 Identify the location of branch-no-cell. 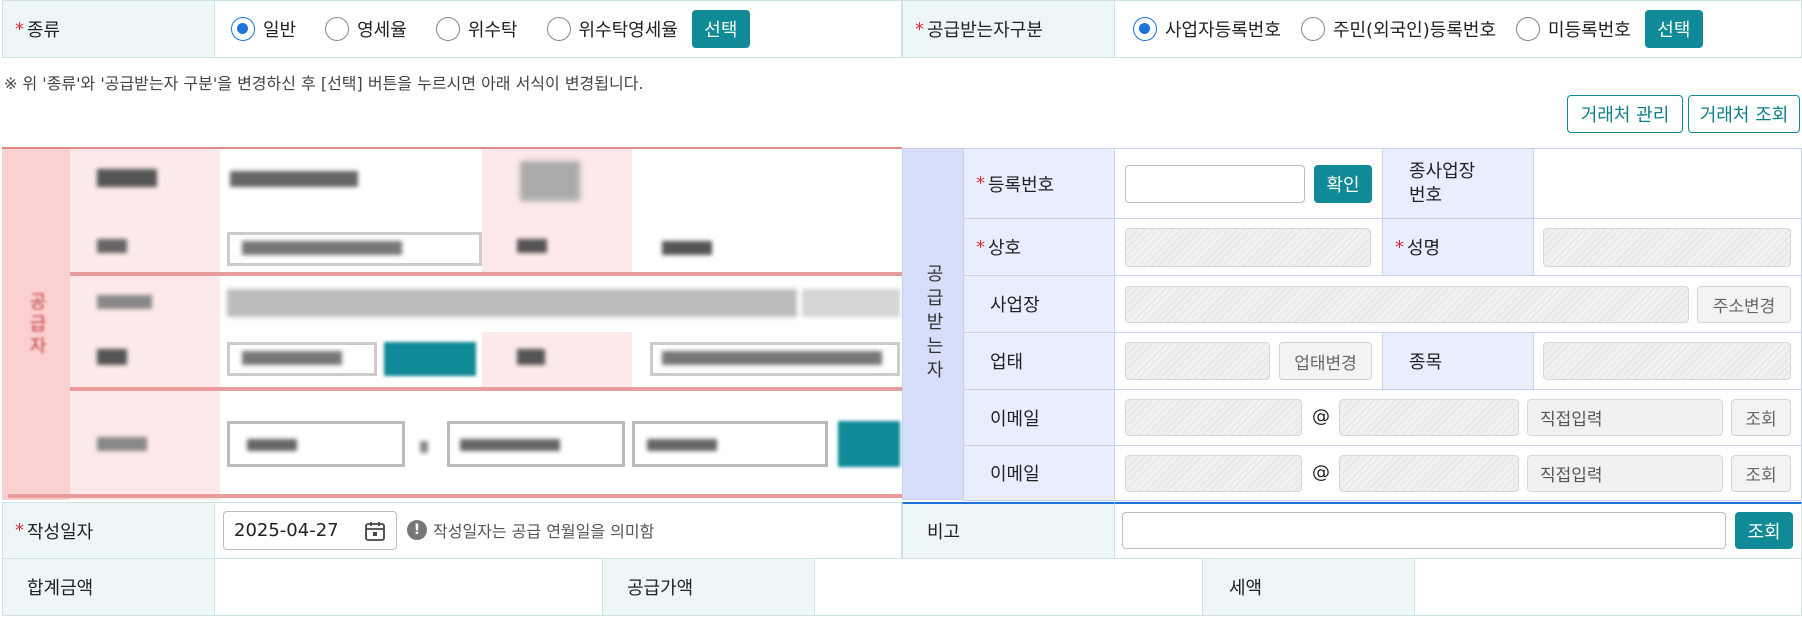
(1667, 183).